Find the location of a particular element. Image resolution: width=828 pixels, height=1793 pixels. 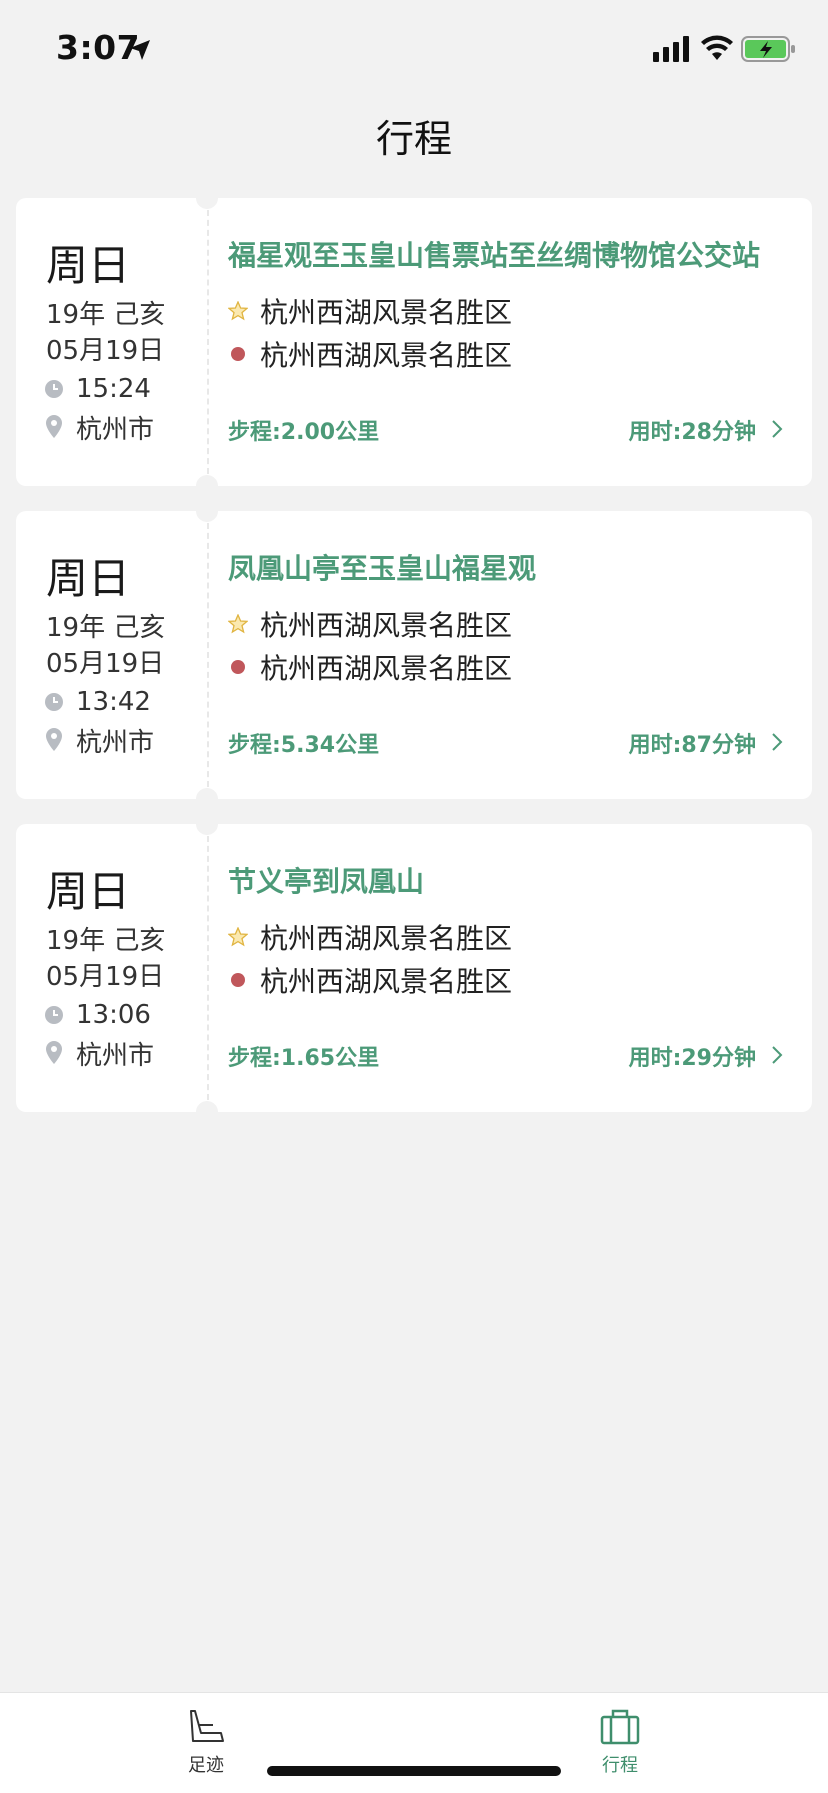

route-title: 福星观至玉皇山售票站至丝绸博物馆公交站 is located at coordinates (494, 255).